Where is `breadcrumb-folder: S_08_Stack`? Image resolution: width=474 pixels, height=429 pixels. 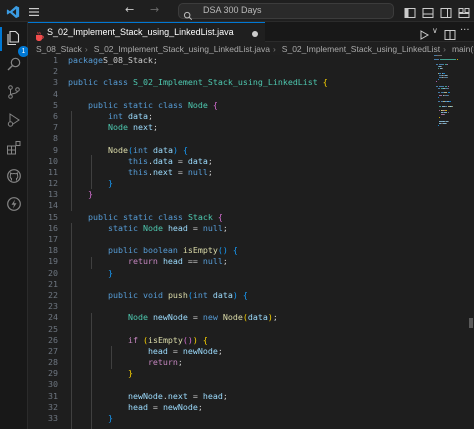 breadcrumb-folder: S_08_Stack is located at coordinates (59, 49).